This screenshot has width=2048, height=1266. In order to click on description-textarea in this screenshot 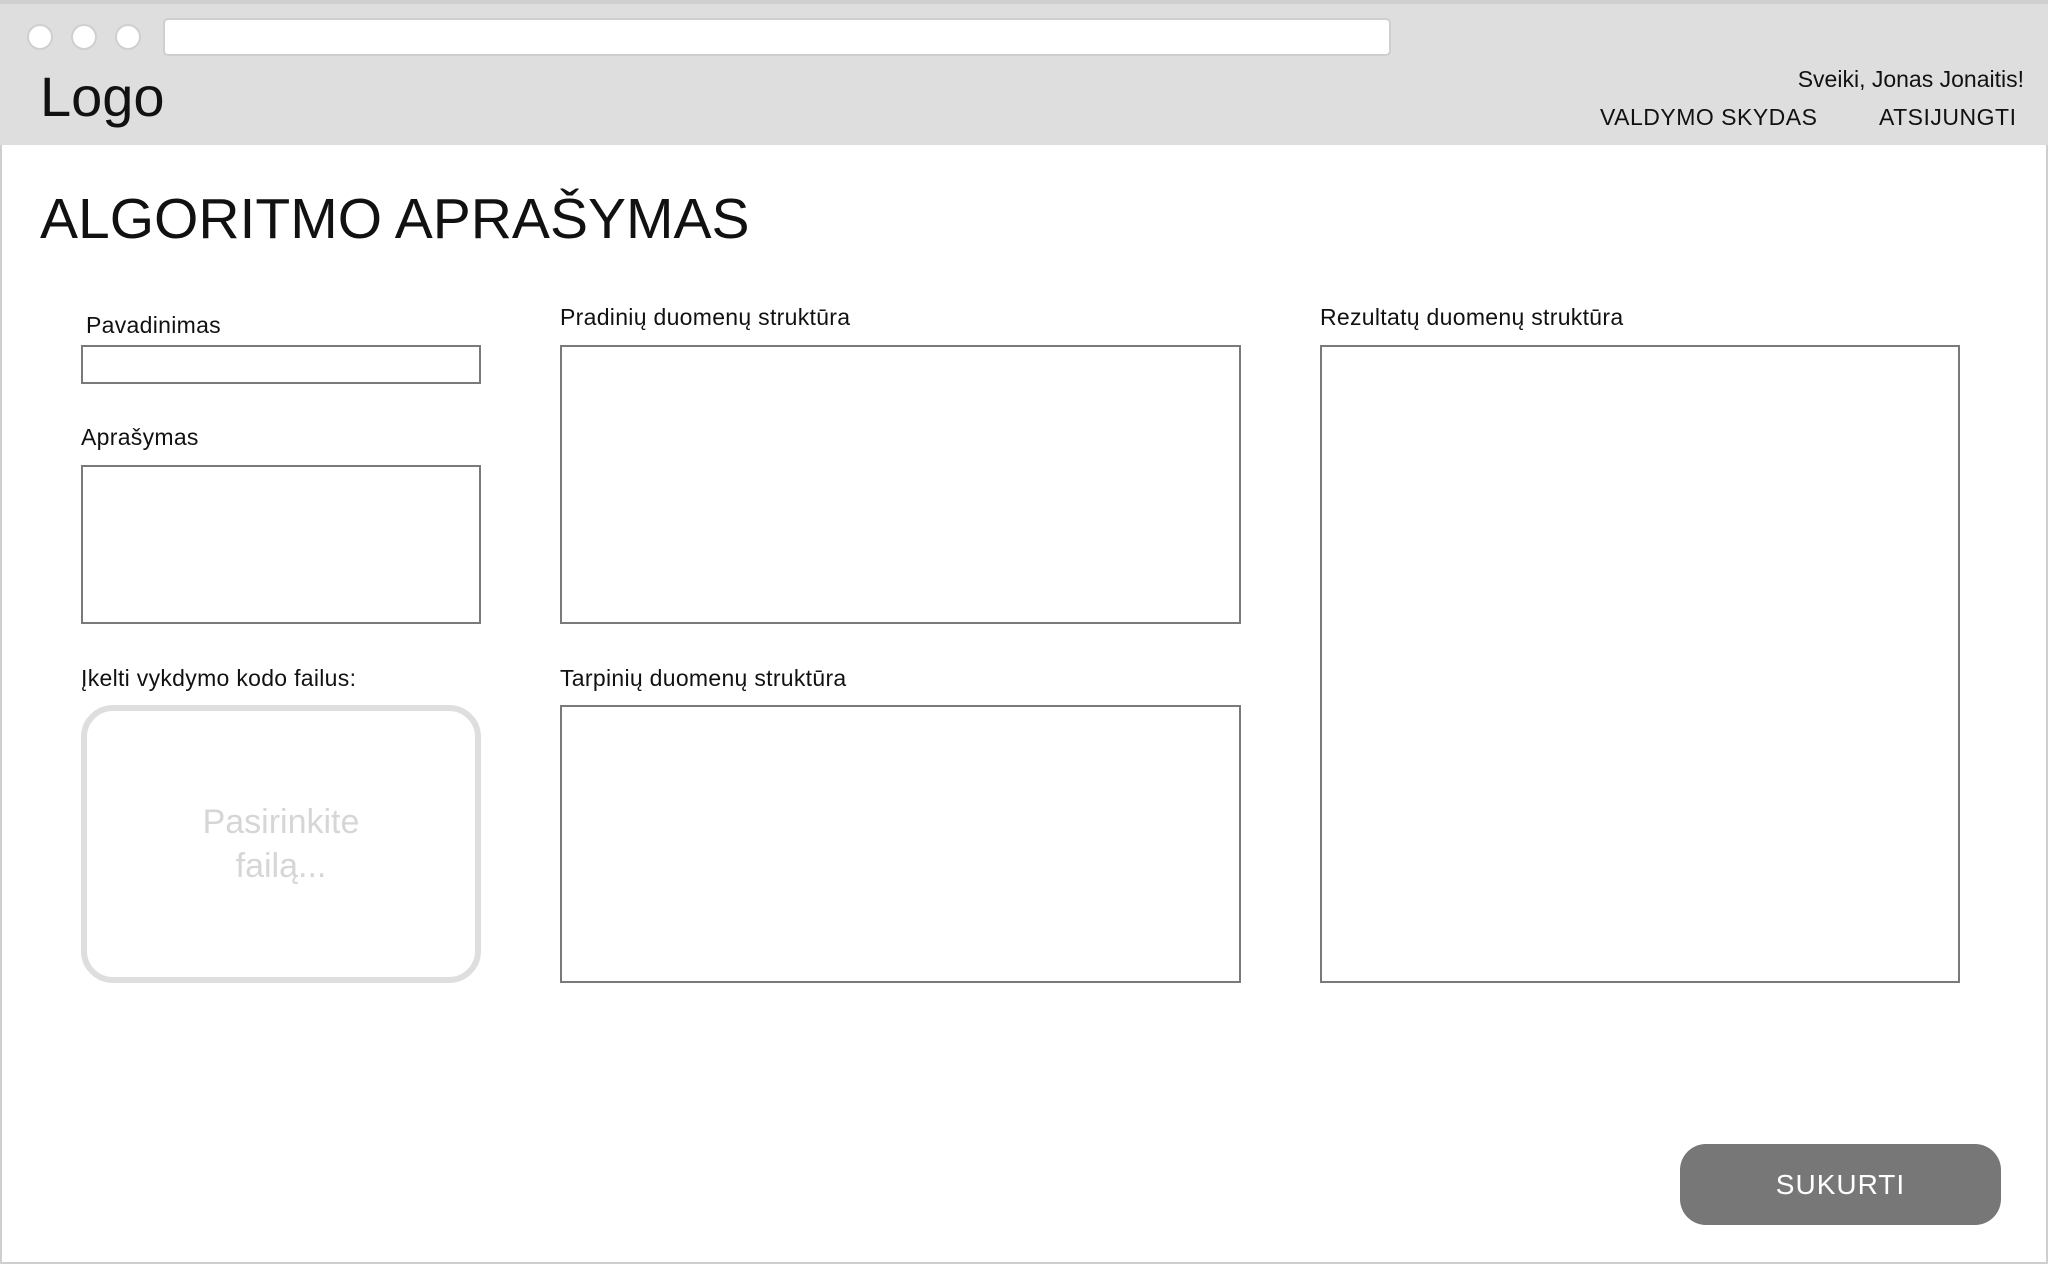, I will do `click(281, 544)`.